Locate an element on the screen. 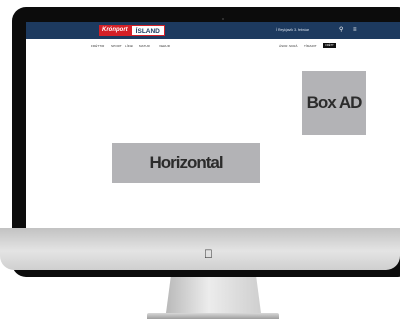  site-logo: Krónport ÍSLAND is located at coordinates (132, 30).